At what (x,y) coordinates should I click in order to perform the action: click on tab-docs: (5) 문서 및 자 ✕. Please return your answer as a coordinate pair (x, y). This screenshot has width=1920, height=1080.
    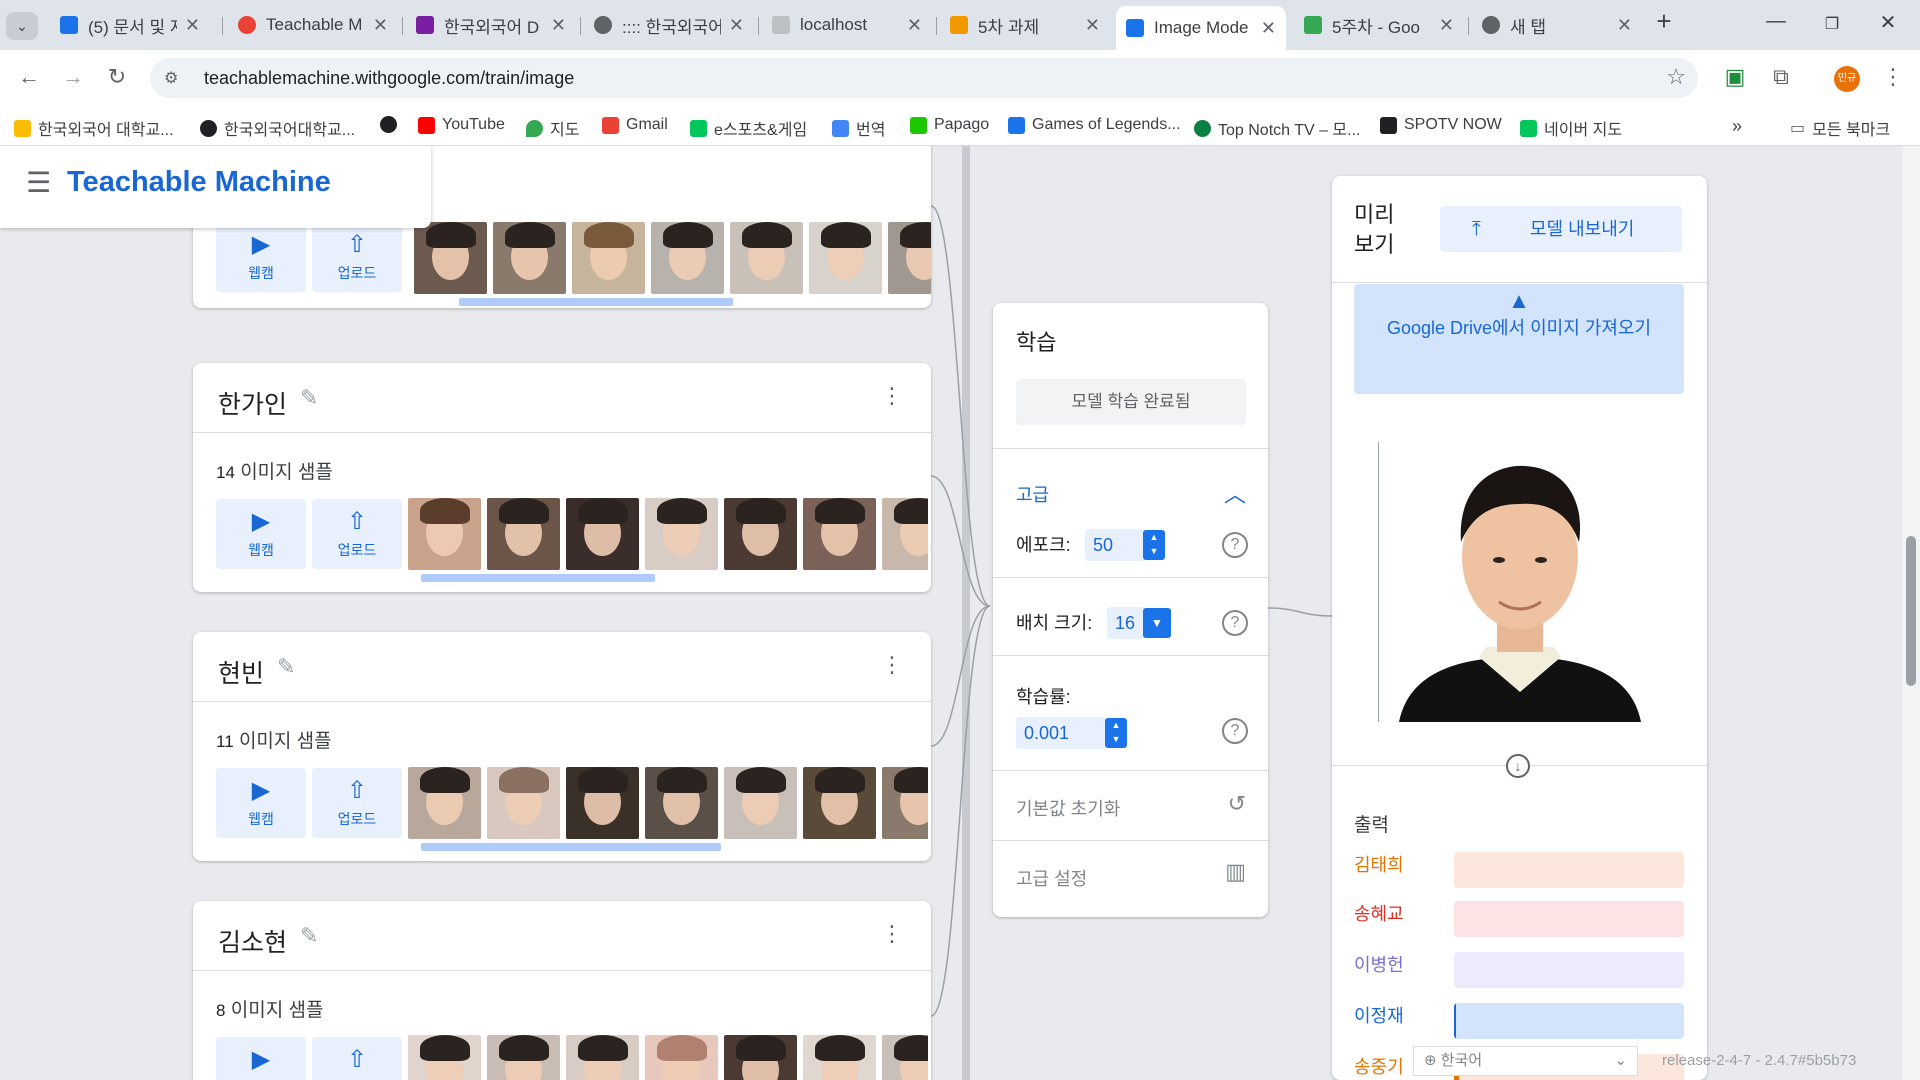
    Looking at the image, I should click on (130, 25).